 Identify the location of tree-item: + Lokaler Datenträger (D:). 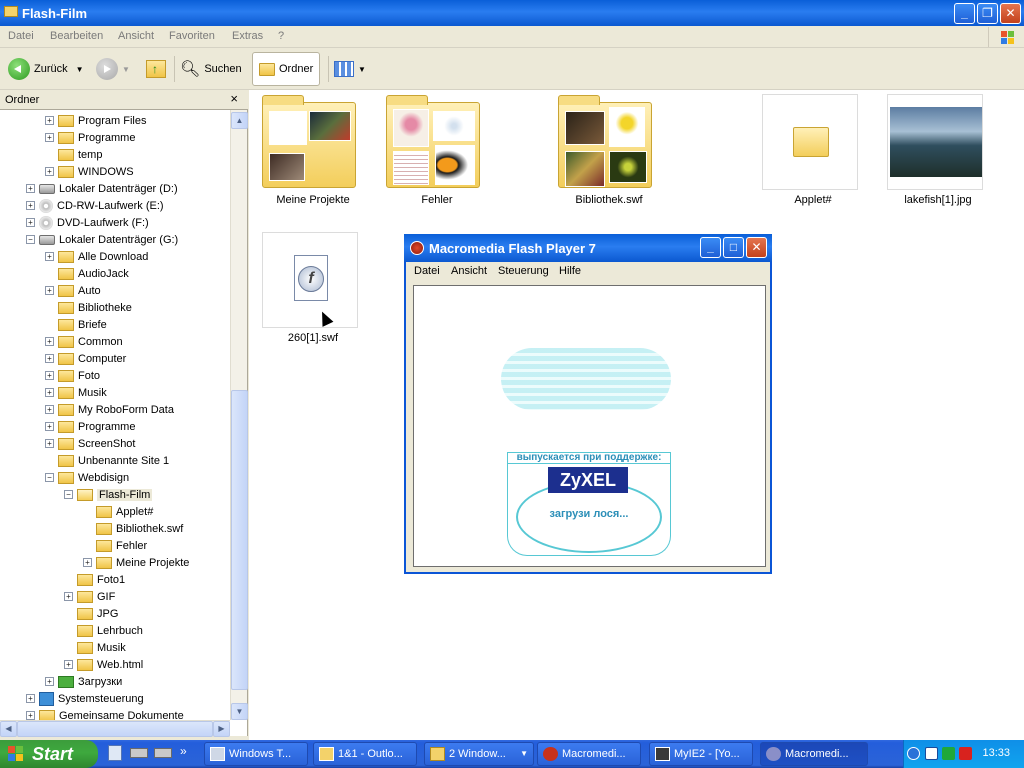
(102, 188).